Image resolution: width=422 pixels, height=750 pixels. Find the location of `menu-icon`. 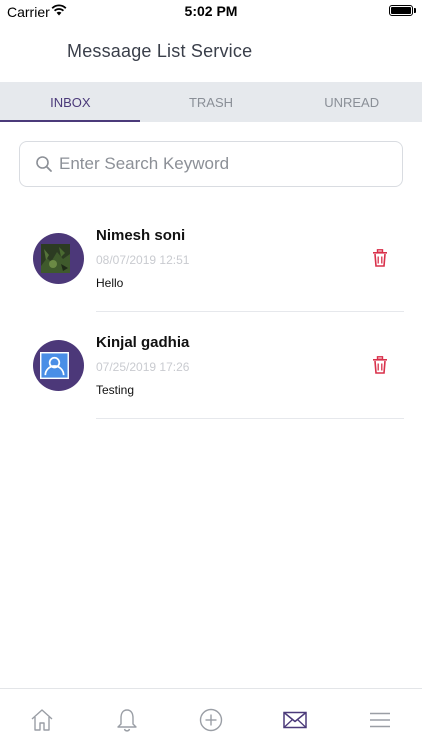

menu-icon is located at coordinates (380, 720).